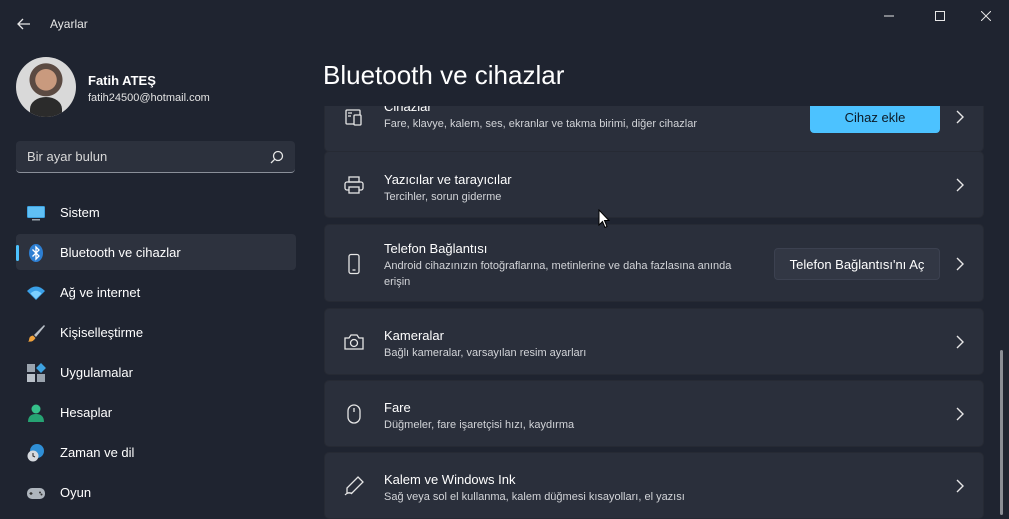 This screenshot has width=1009, height=519. Describe the element at coordinates (156, 452) in the screenshot. I see `sidebar-item-time-language: Zaman ve dil` at that location.